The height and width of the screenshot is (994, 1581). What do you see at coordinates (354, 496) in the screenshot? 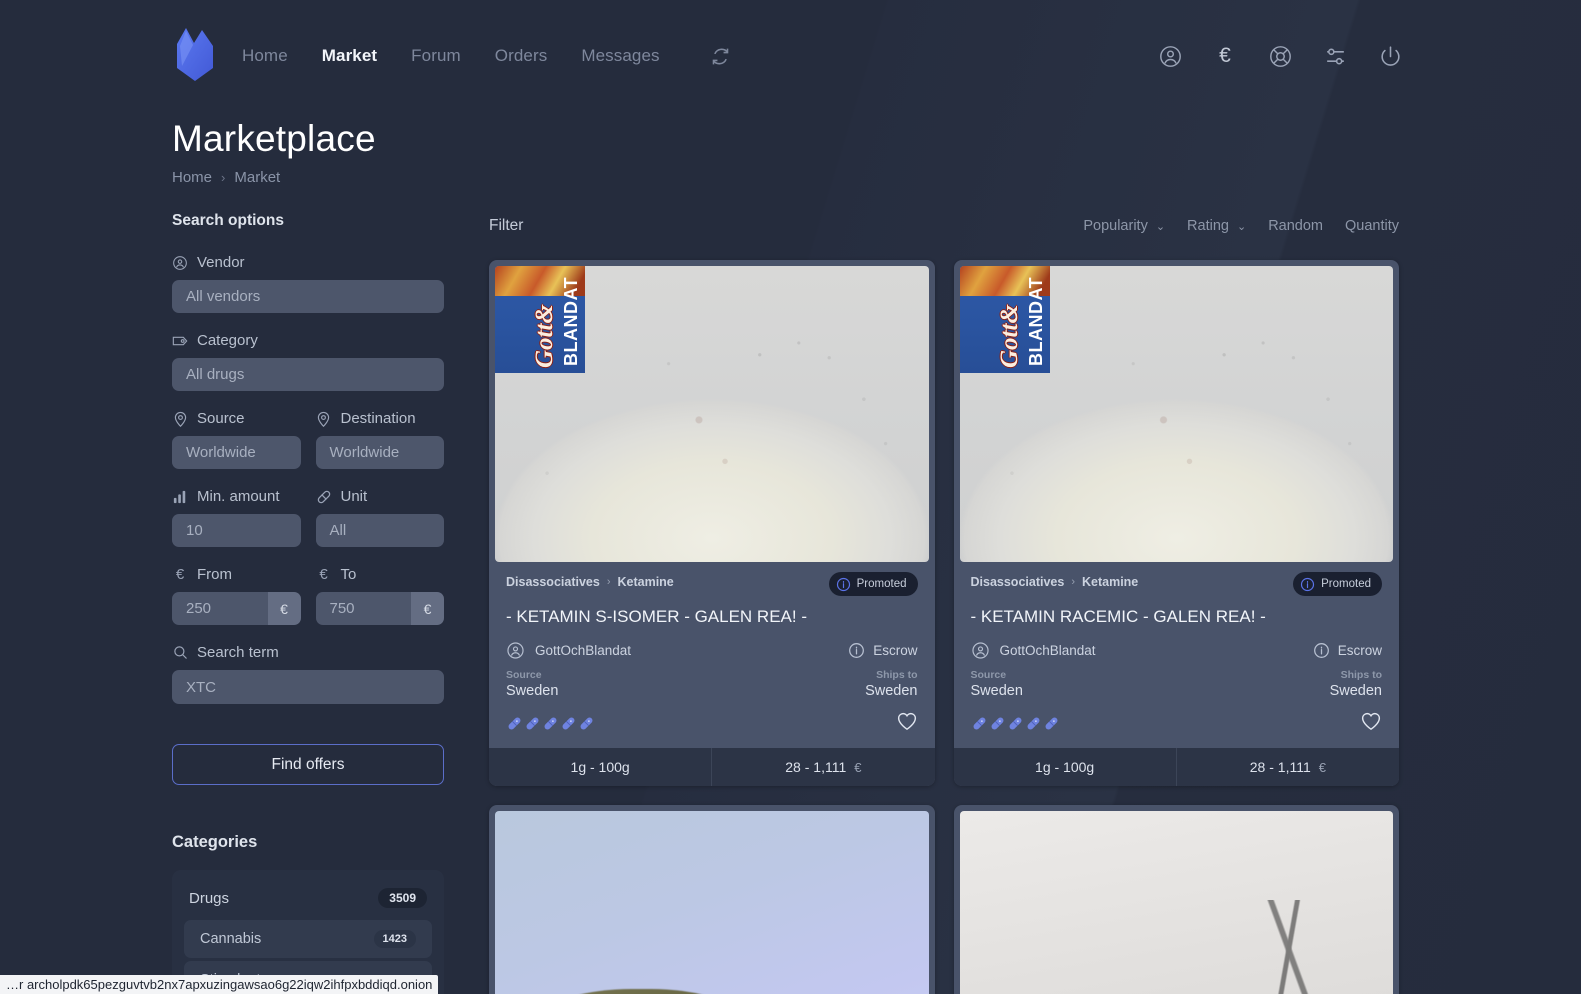
I see `unit-label-text: Unit` at bounding box center [354, 496].